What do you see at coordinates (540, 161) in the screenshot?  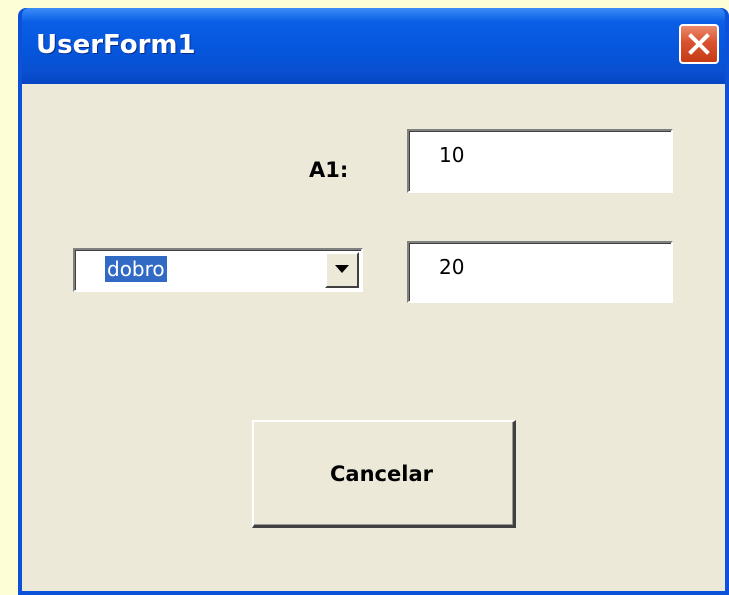 I see `a1-value-field: 10` at bounding box center [540, 161].